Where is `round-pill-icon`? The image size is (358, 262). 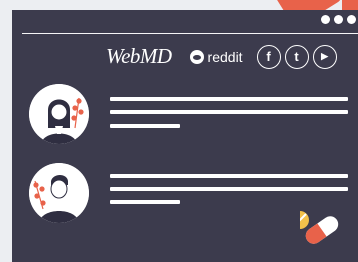 round-pill-icon is located at coordinates (300, 220).